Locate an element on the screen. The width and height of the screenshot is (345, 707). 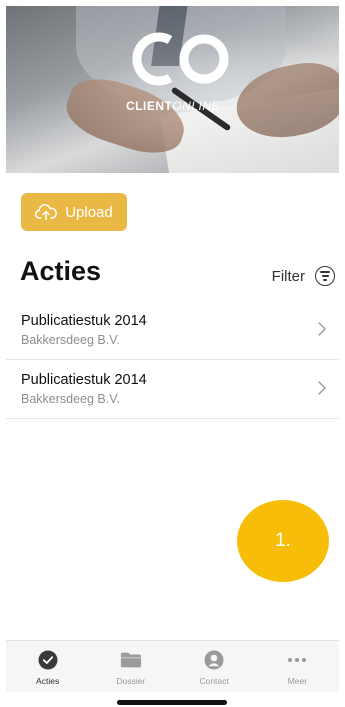
tab-contact: Contact is located at coordinates (214, 666).